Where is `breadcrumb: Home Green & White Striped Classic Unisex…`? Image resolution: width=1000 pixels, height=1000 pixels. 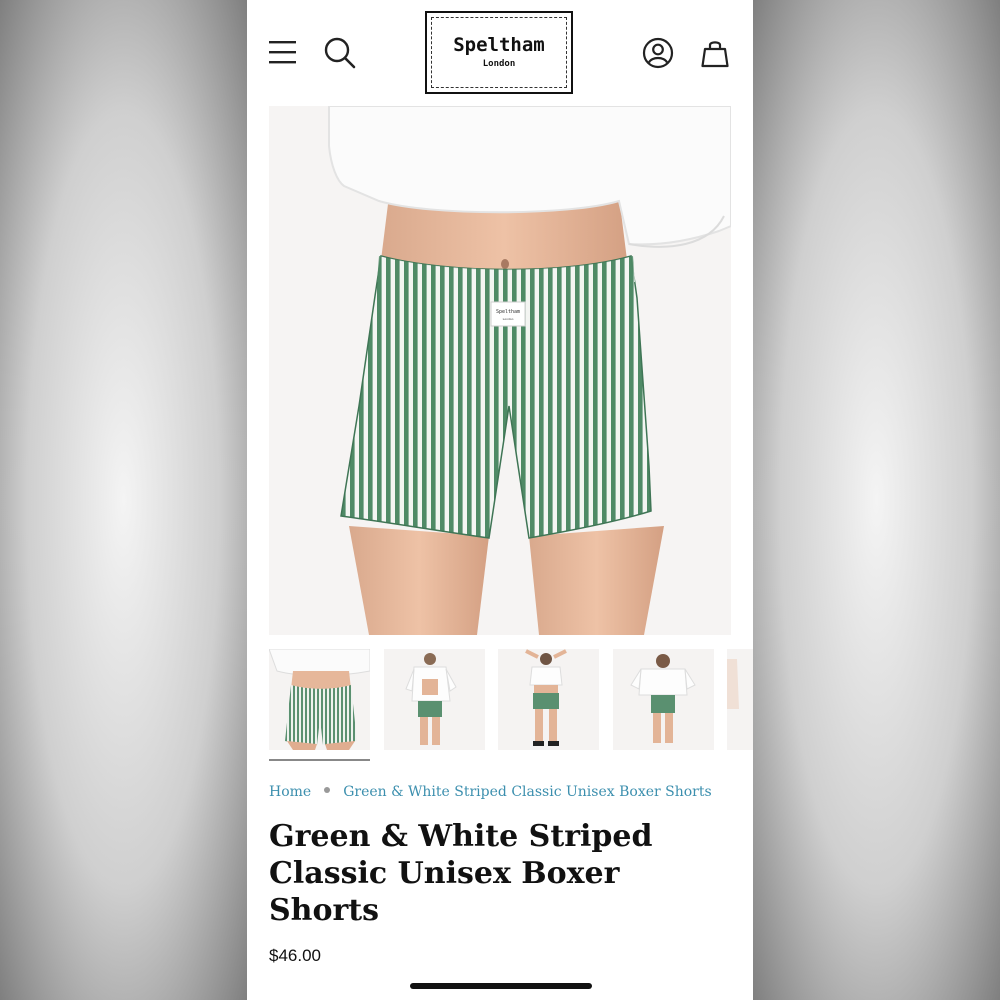
breadcrumb: Home Green & White Striped Classic Unisex… is located at coordinates (490, 792).